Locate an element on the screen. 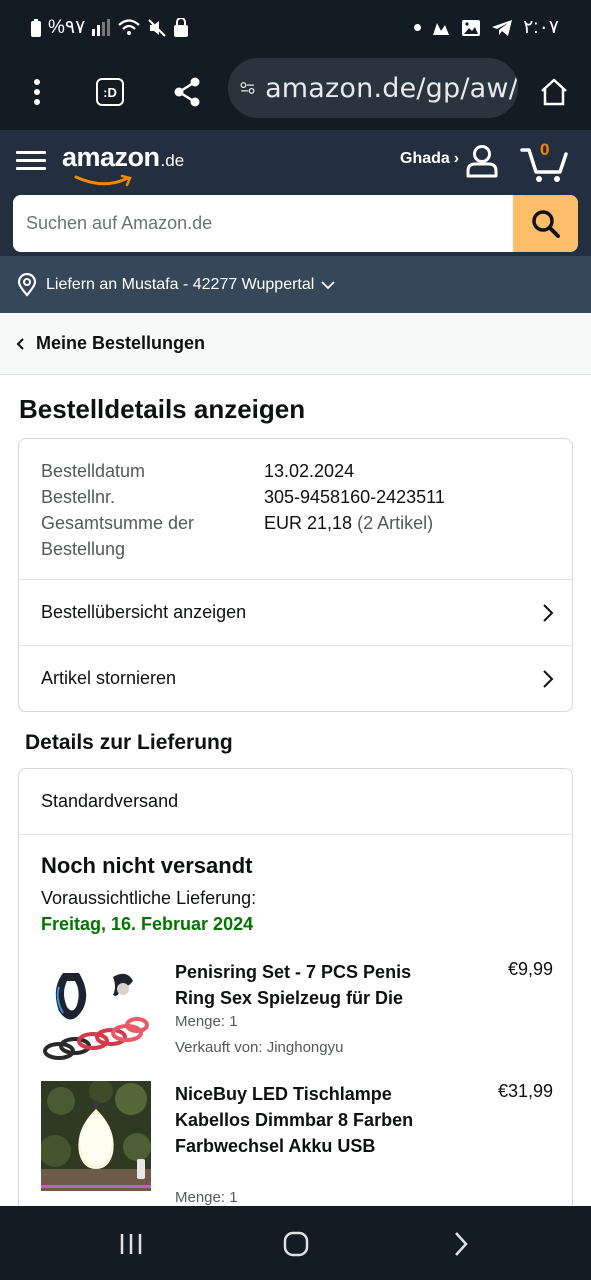 The image size is (591, 1280). order-date-label: Bestelldatum is located at coordinates (93, 471).